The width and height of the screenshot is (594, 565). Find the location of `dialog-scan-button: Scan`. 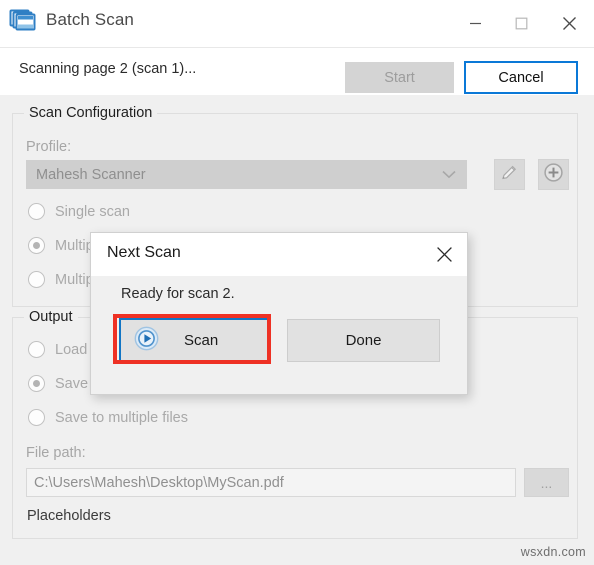

dialog-scan-button: Scan is located at coordinates (195, 340).